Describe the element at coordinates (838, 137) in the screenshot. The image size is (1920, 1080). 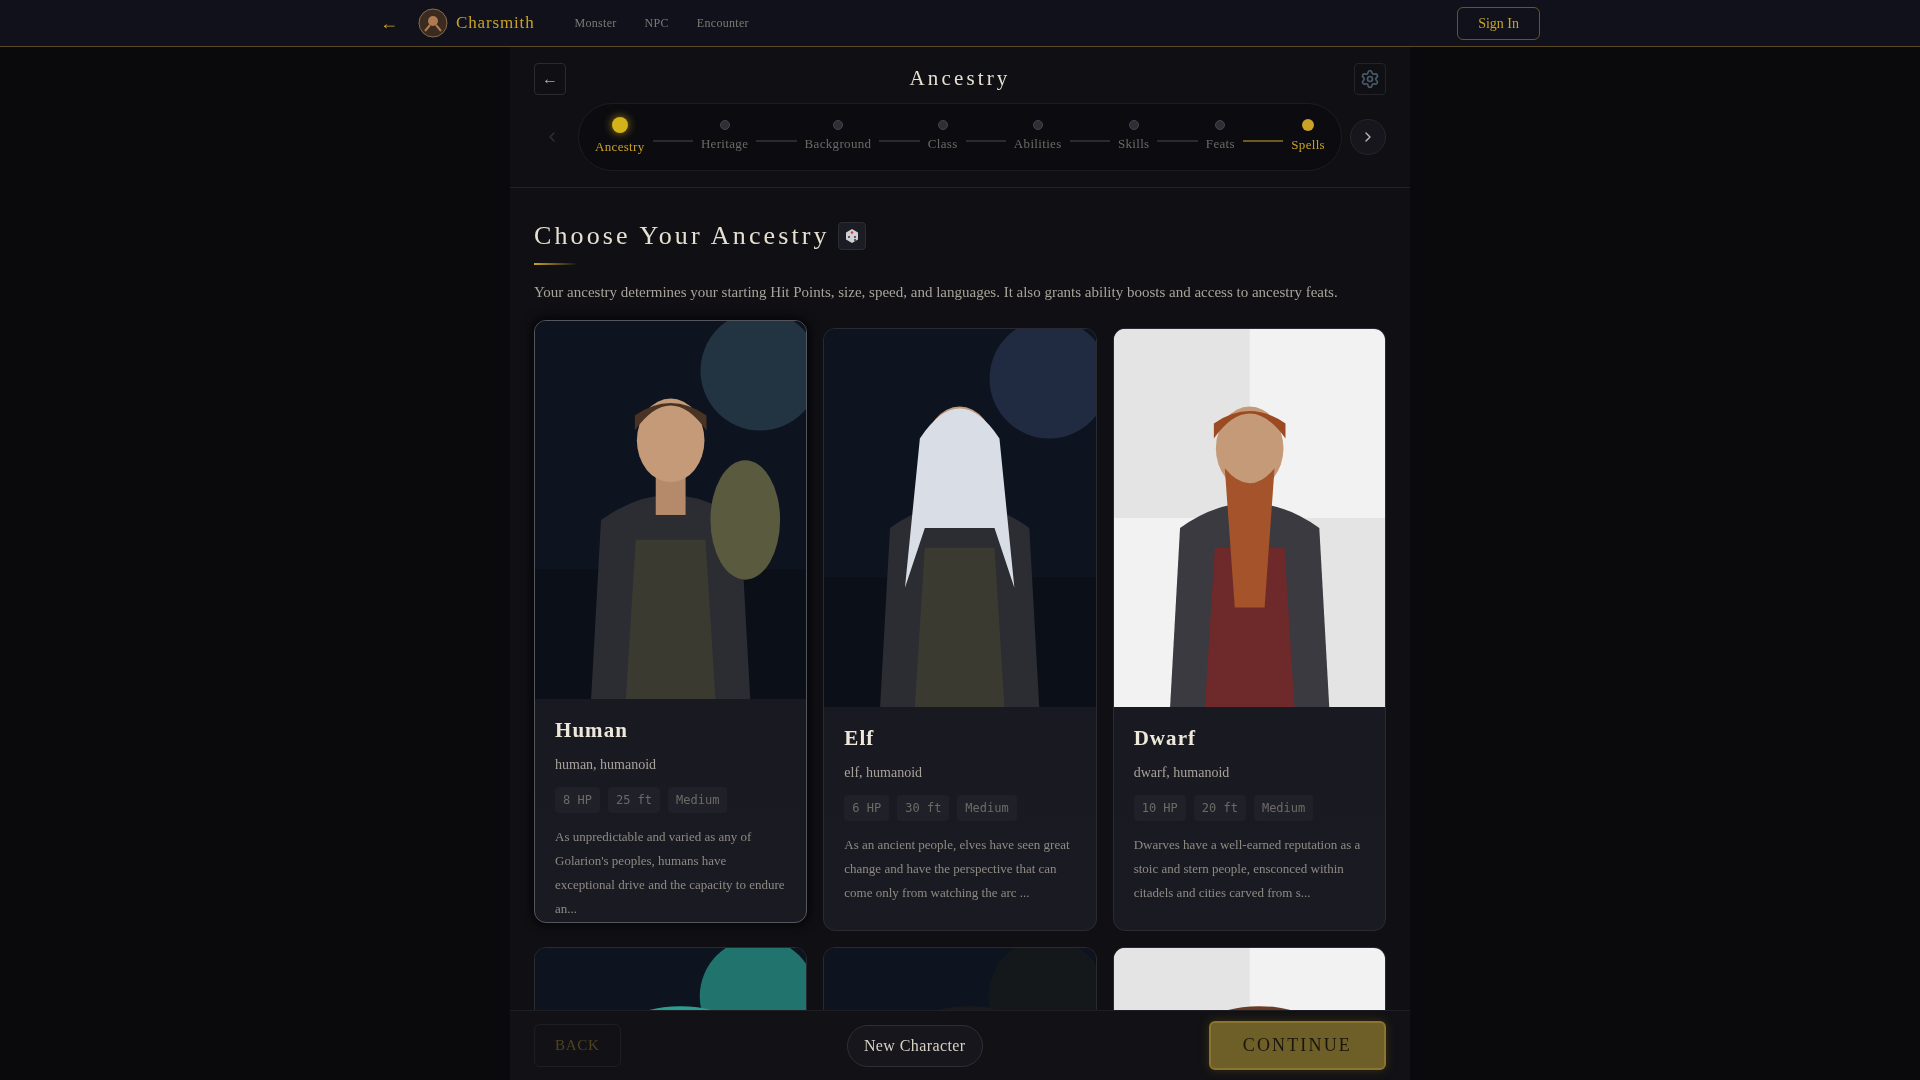
I see `step-tab: Background` at that location.